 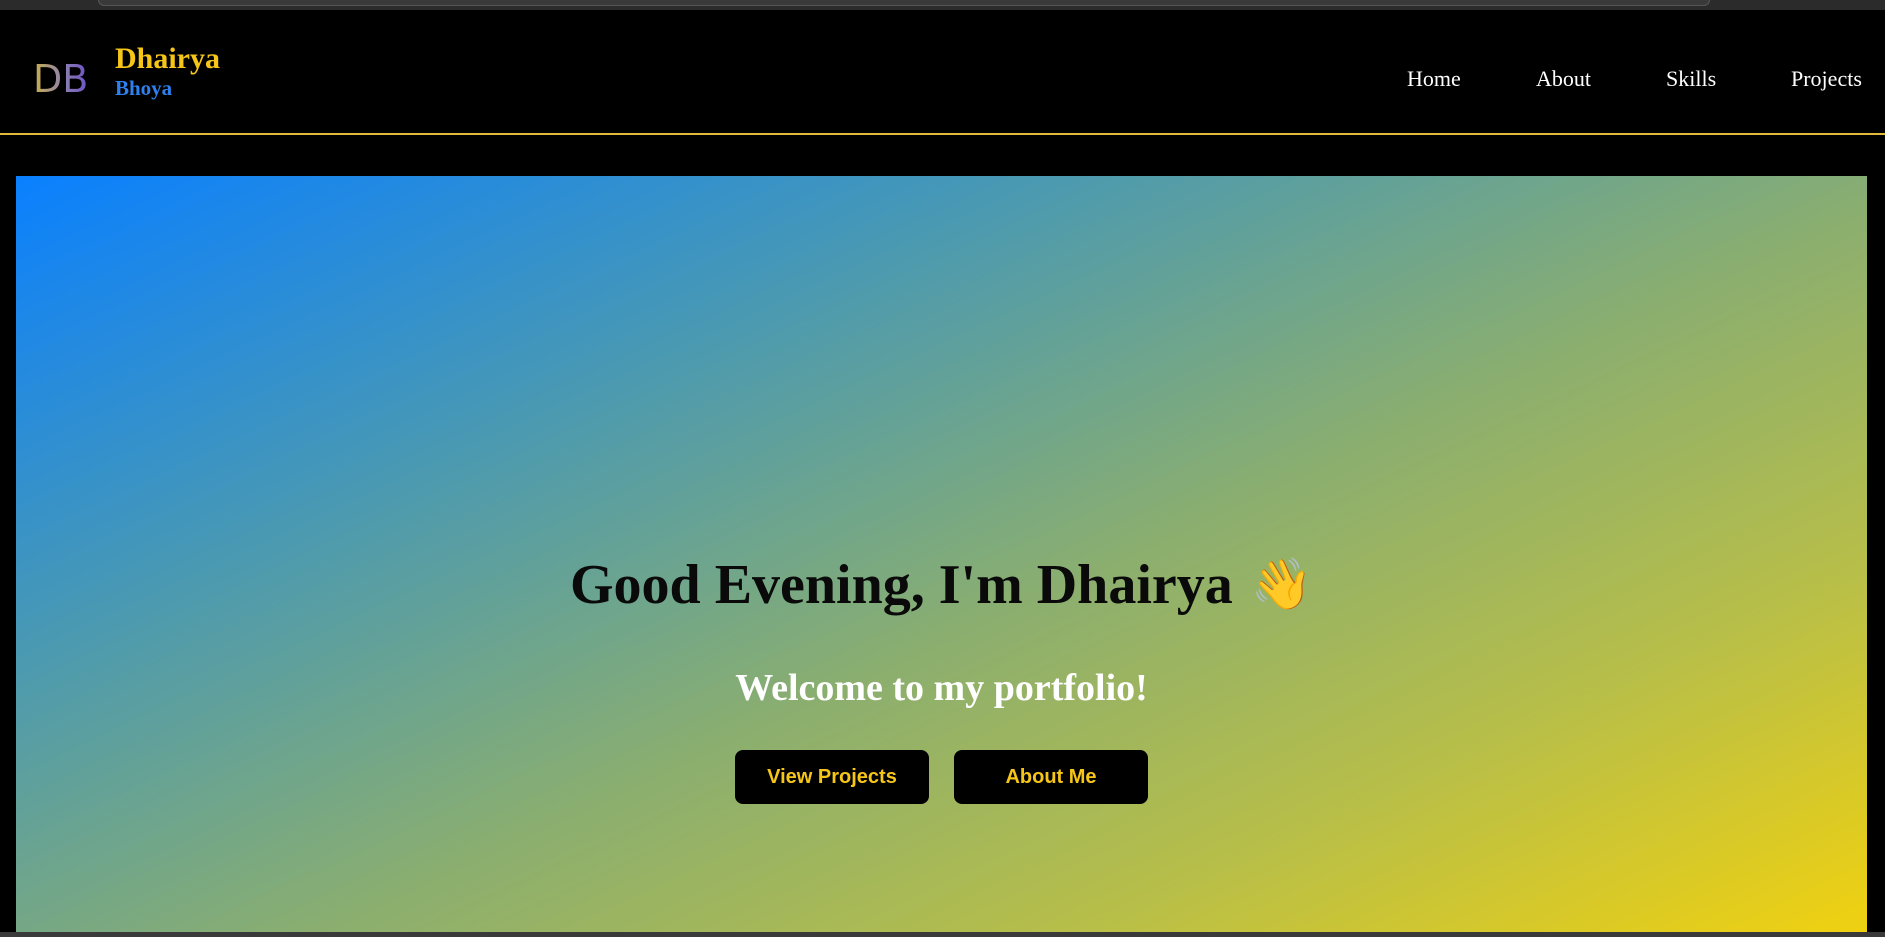 What do you see at coordinates (167, 58) in the screenshot?
I see `brand-first-name: Dhairya` at bounding box center [167, 58].